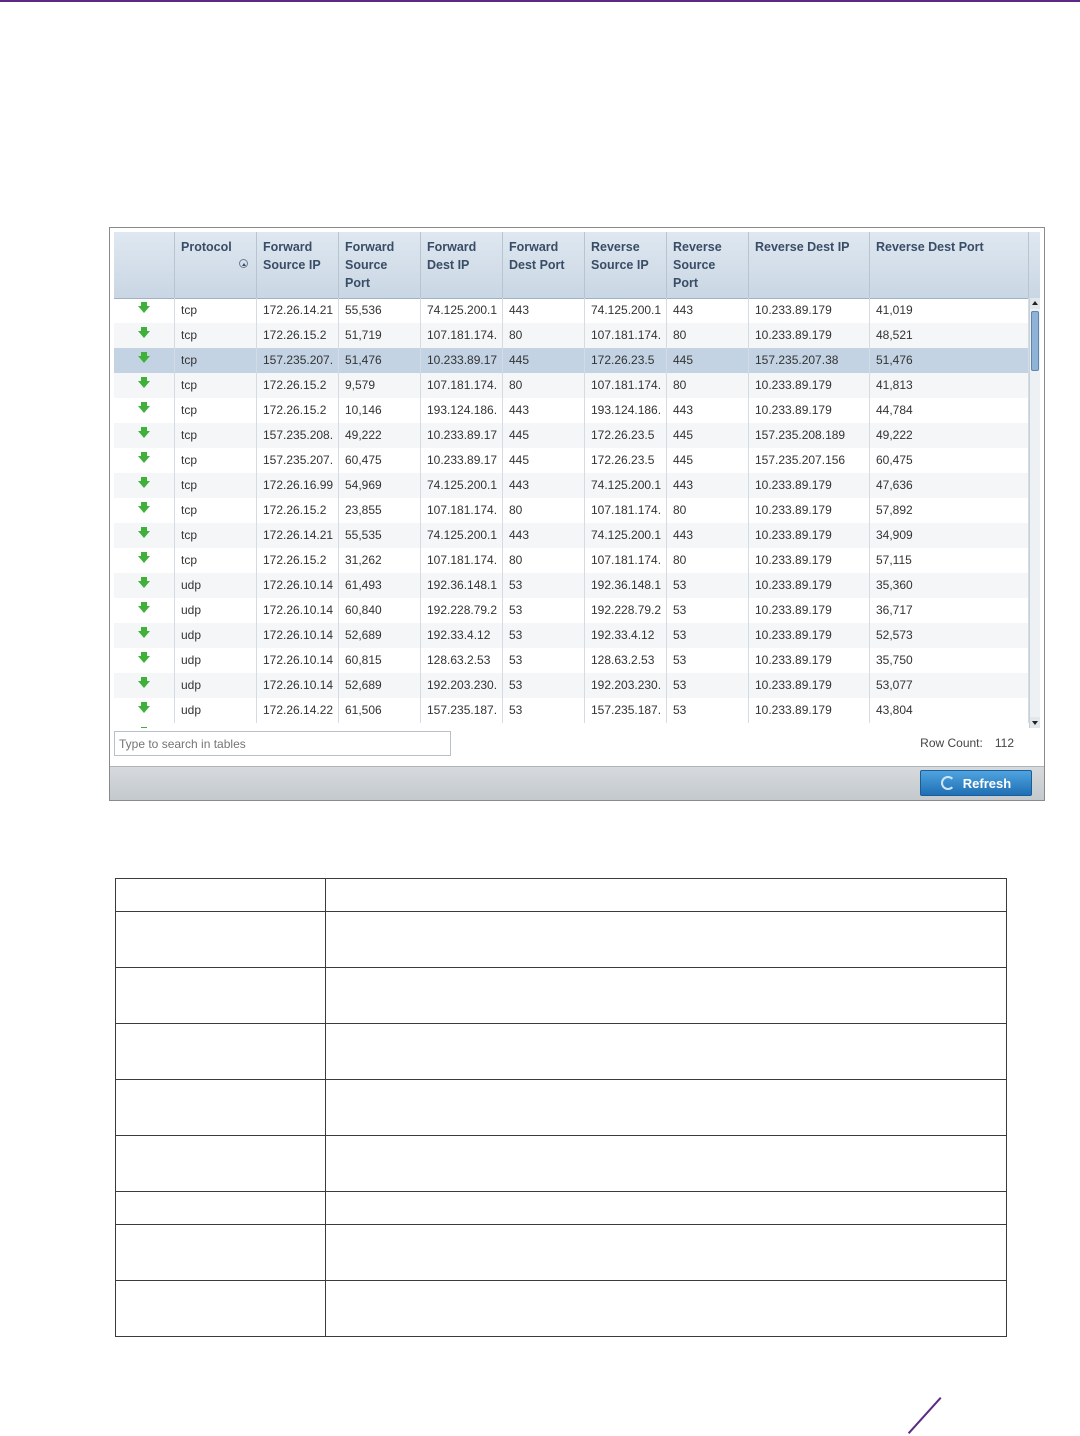  I want to click on table-cell: 34,909, so click(949, 535).